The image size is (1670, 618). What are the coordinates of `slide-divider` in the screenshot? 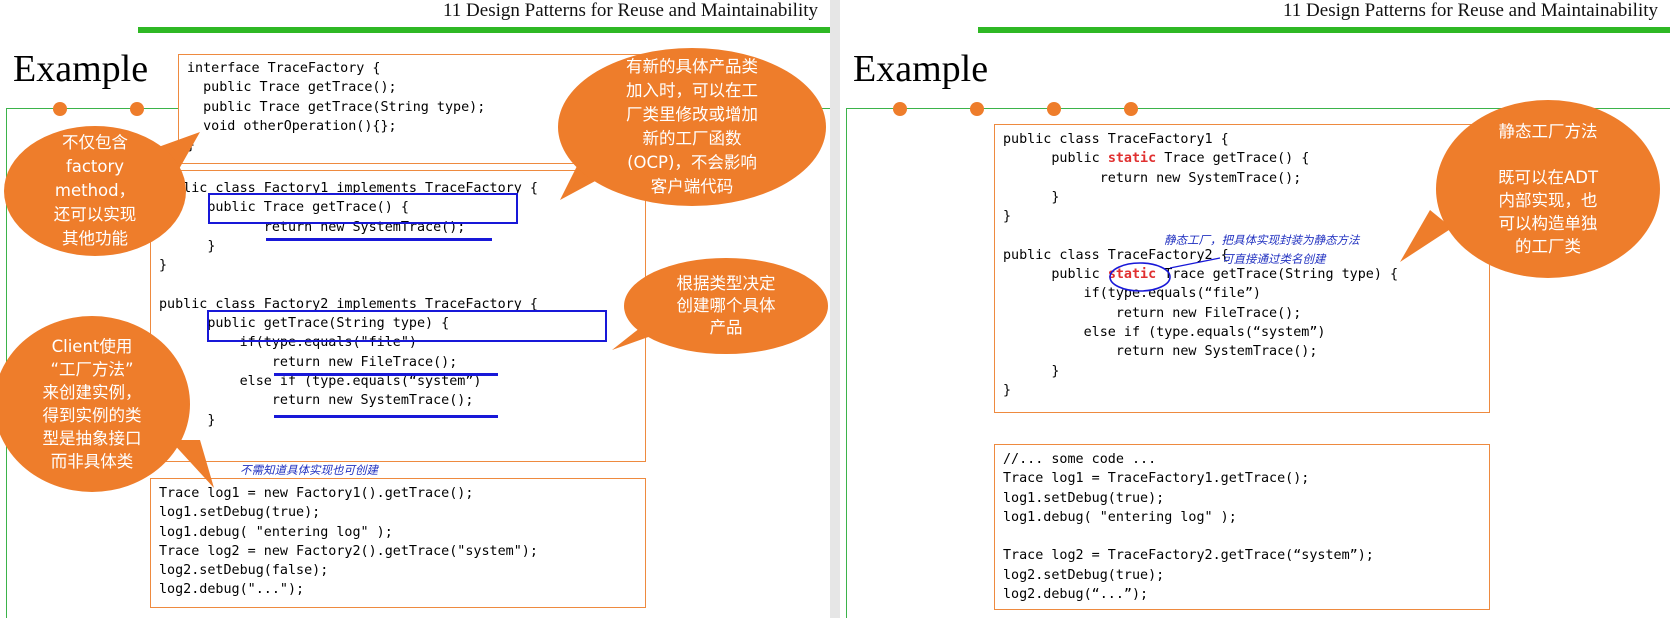 It's located at (835, 309).